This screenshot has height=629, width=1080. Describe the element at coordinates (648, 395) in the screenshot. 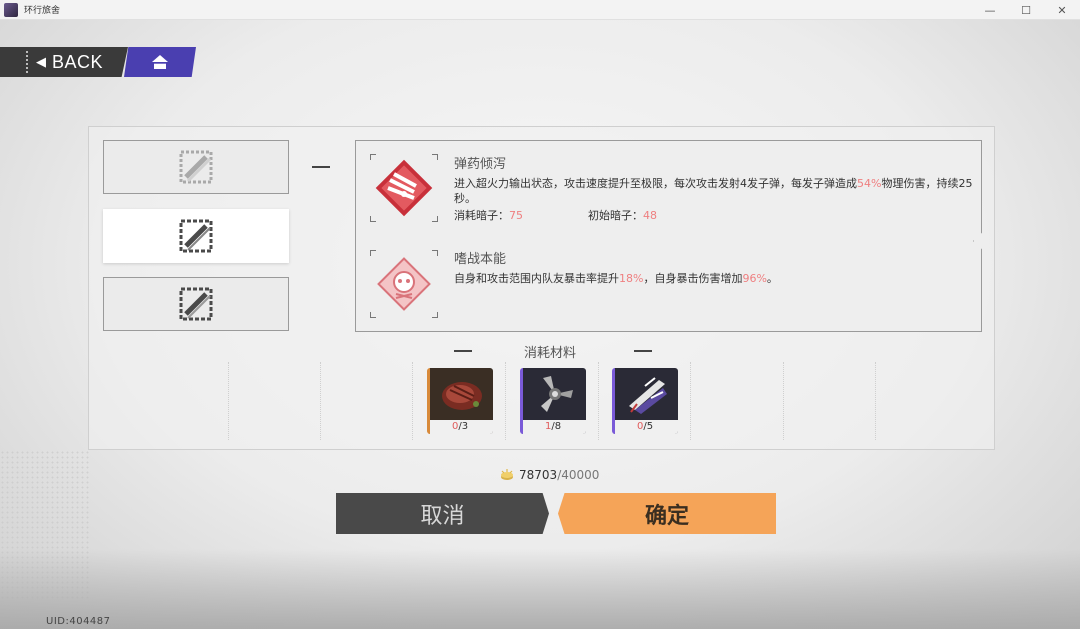

I see `ship-model-icon` at that location.